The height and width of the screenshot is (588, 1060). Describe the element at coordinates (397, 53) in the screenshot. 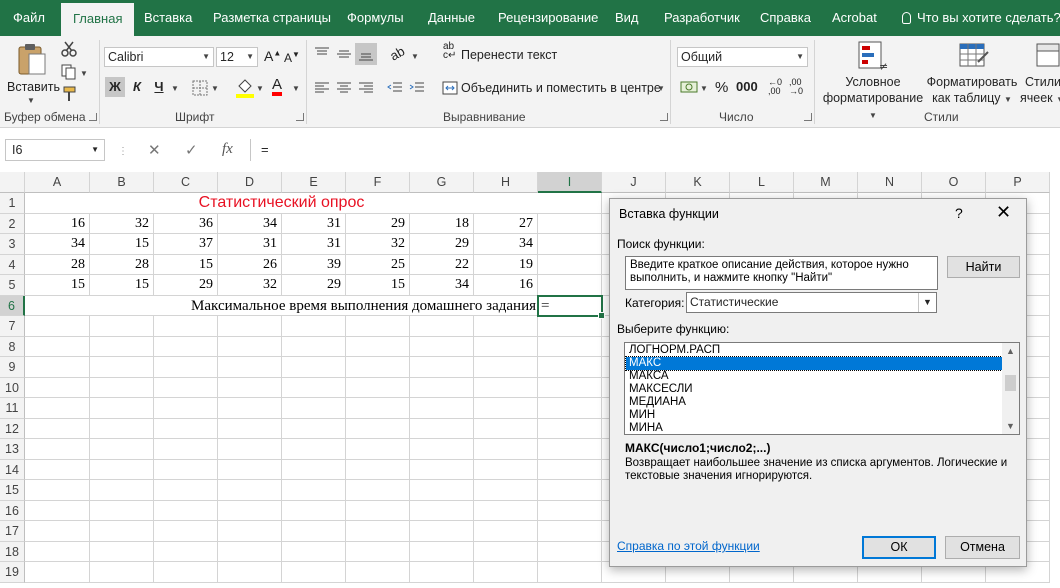

I see `orientation-icon: ab` at that location.